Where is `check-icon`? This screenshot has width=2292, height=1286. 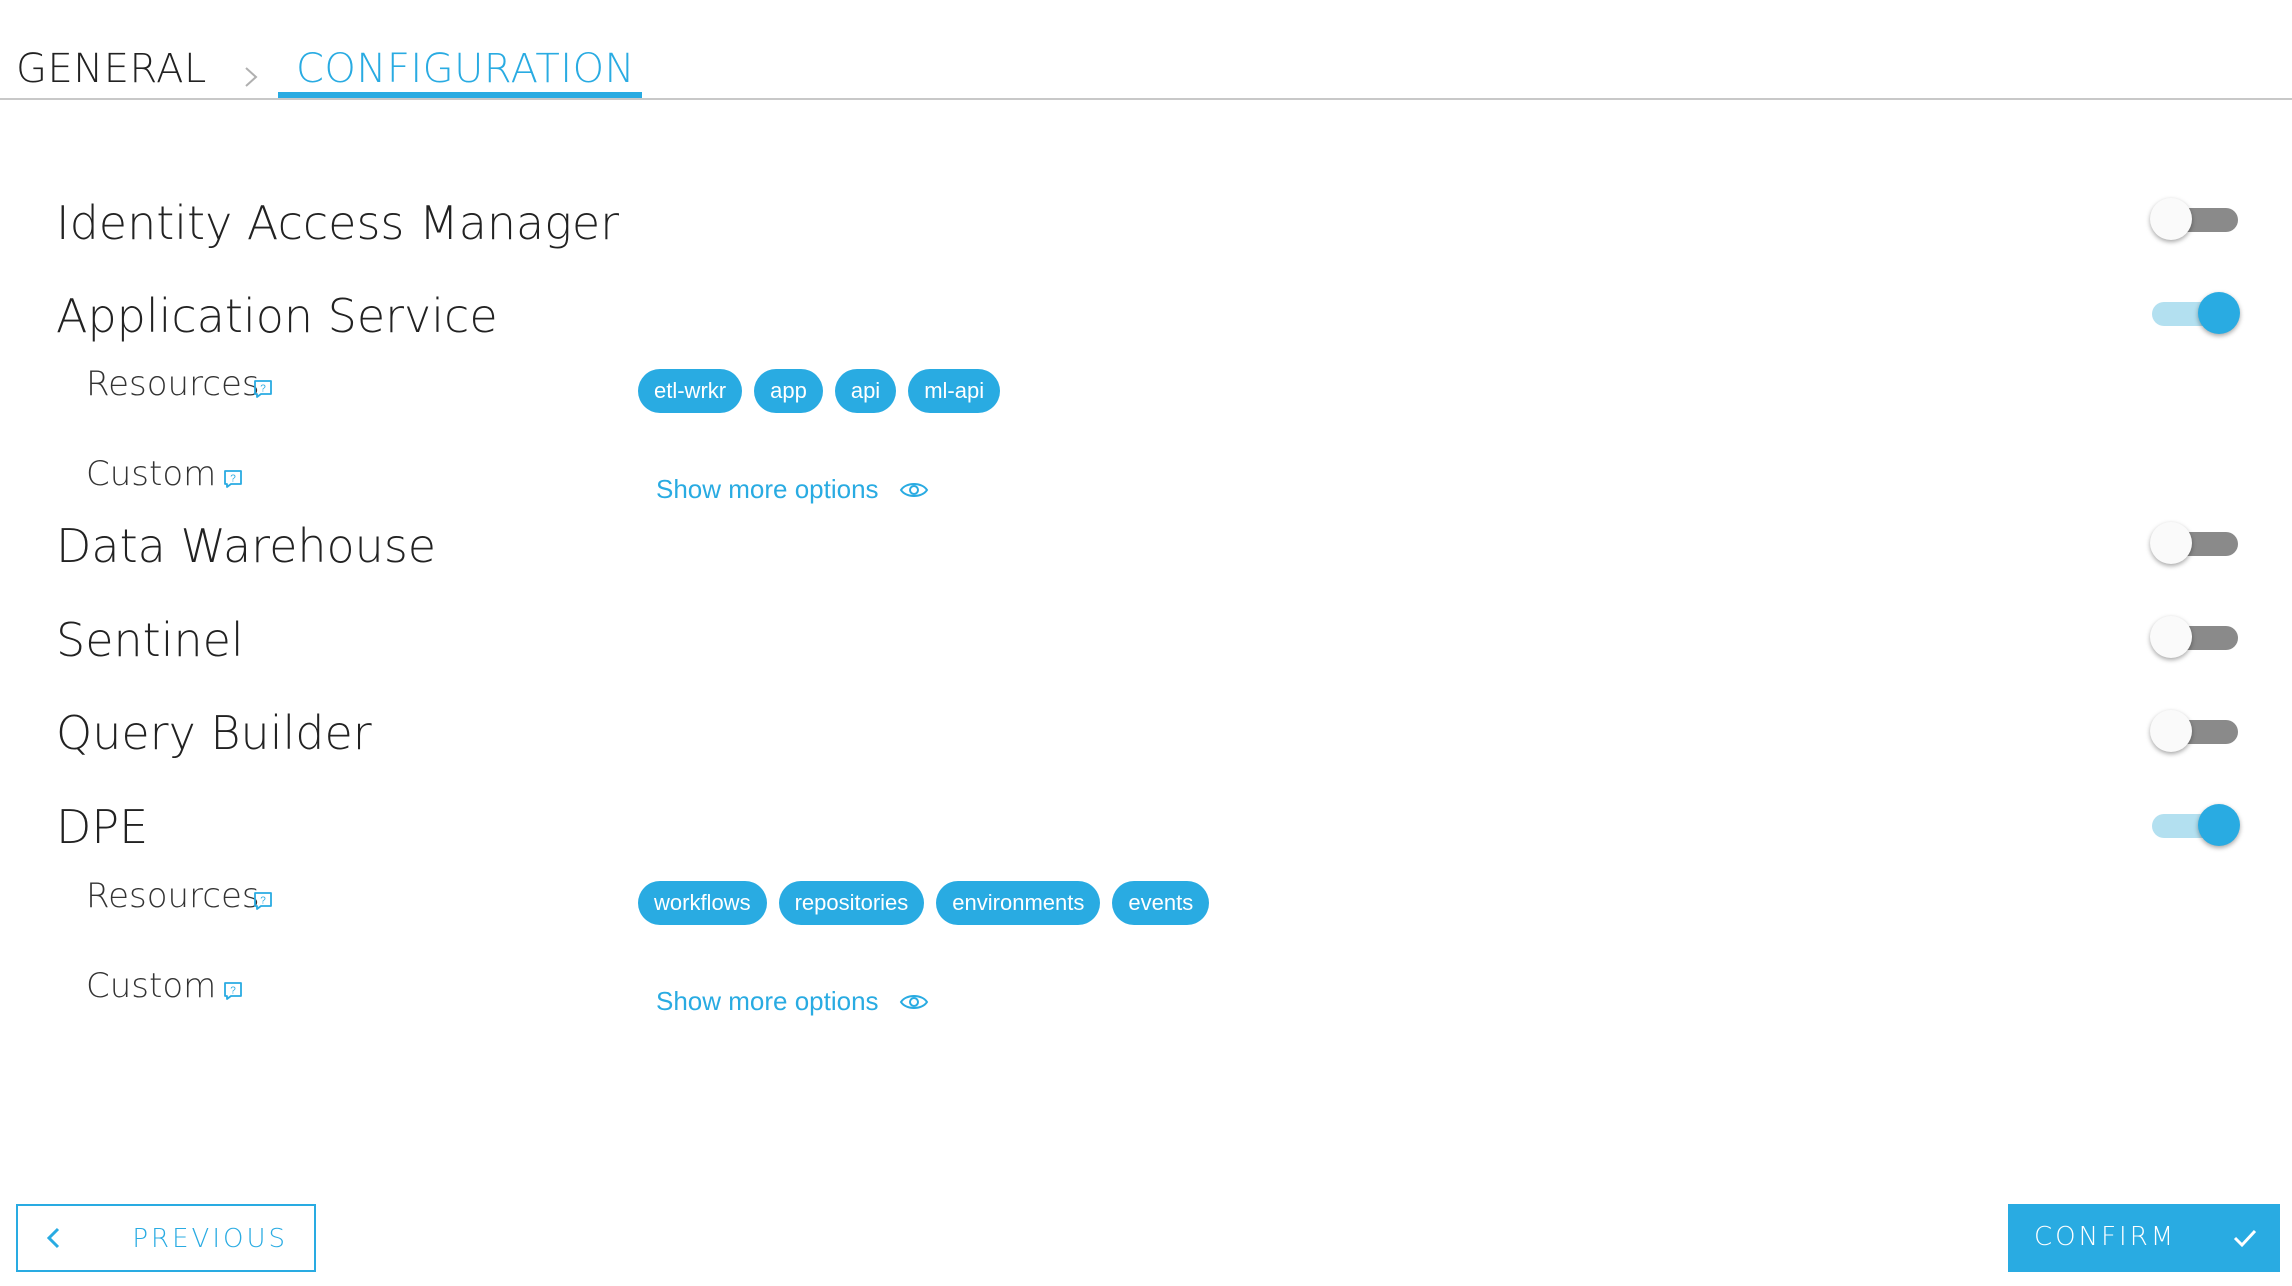 check-icon is located at coordinates (2245, 1238).